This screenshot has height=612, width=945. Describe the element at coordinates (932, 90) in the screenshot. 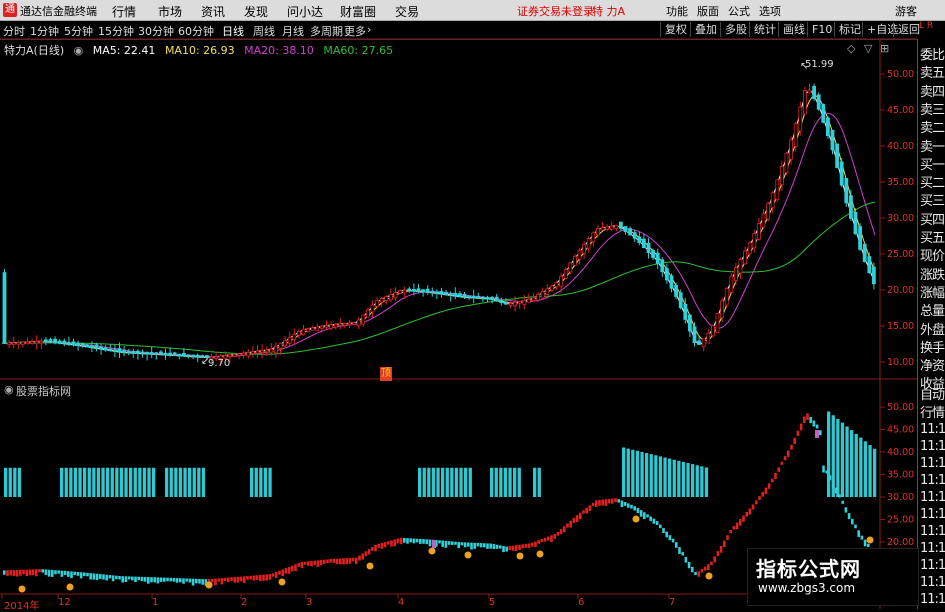

I see `sidebar-item-2: 卖四` at that location.